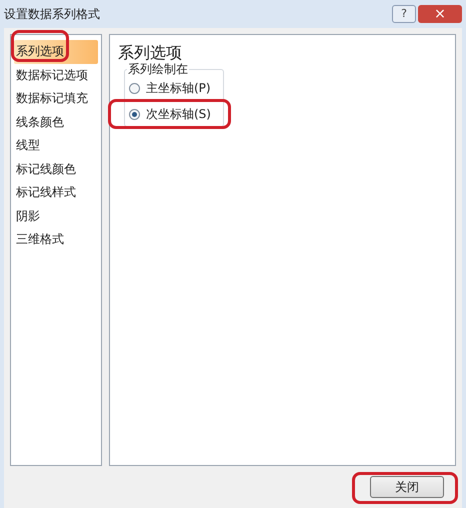 This screenshot has width=466, height=508. What do you see at coordinates (158, 69) in the screenshot?
I see `group-label: 系列绘制在` at bounding box center [158, 69].